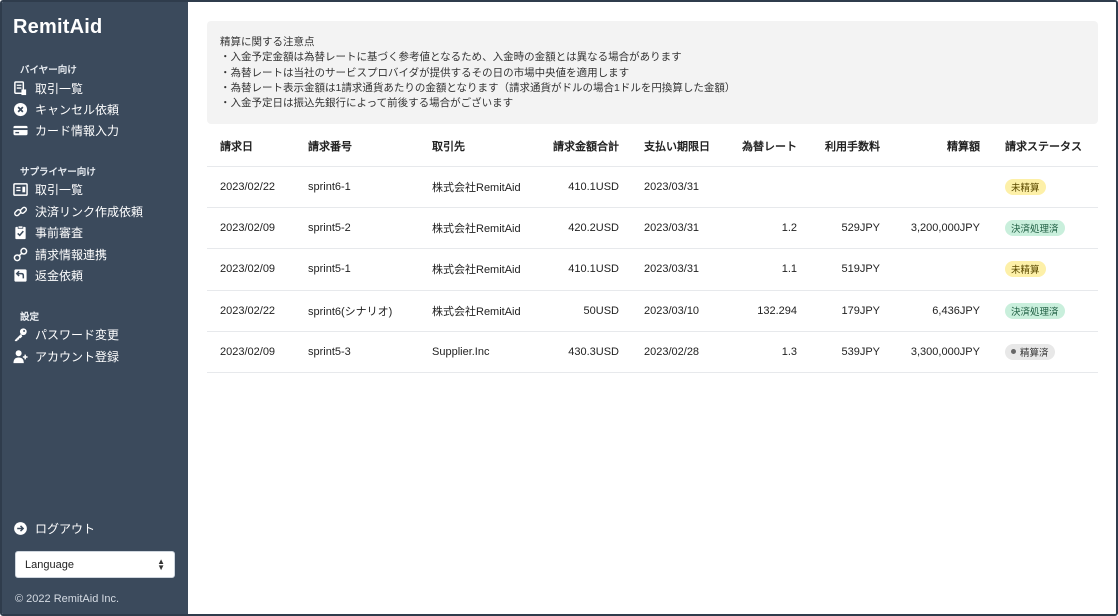 This screenshot has width=1118, height=616. I want to click on cell-fee: 179JPY, so click(860, 310).